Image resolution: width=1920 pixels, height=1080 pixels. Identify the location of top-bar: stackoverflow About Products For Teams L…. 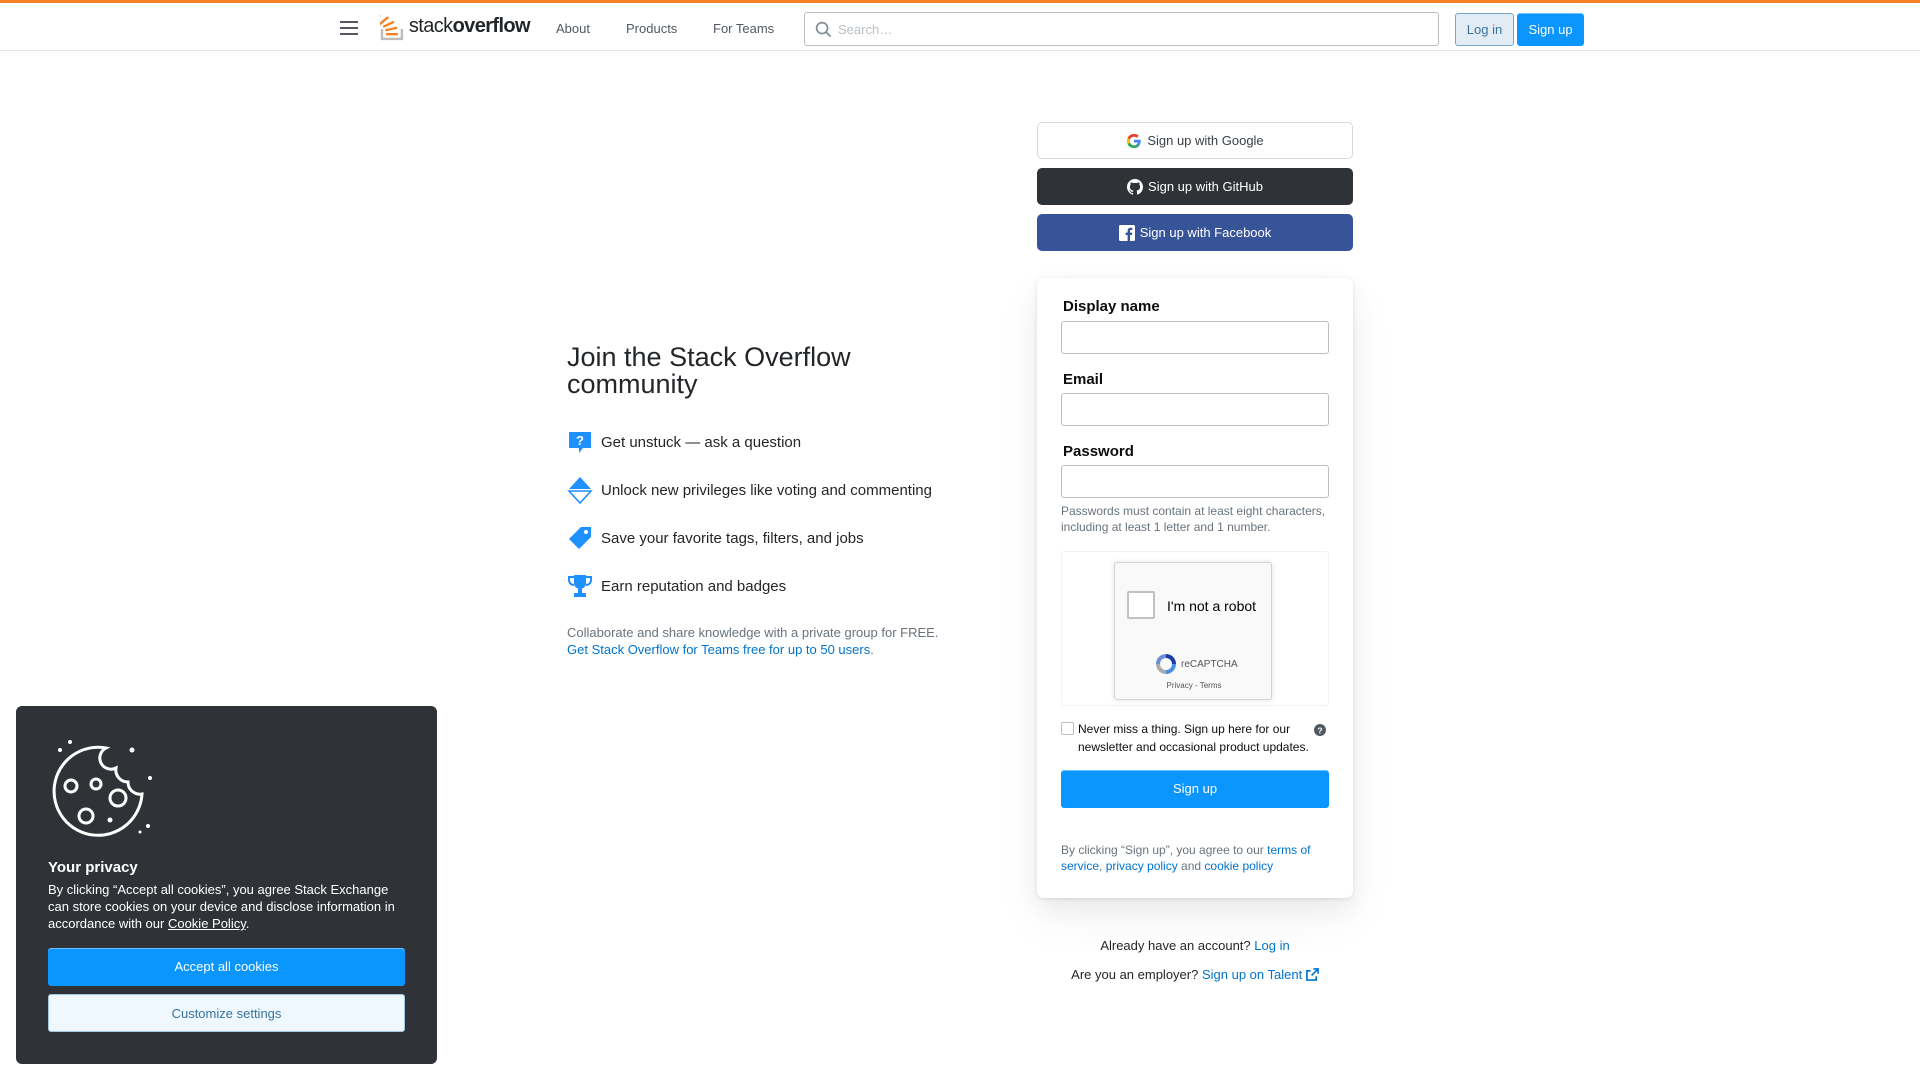
(960, 25).